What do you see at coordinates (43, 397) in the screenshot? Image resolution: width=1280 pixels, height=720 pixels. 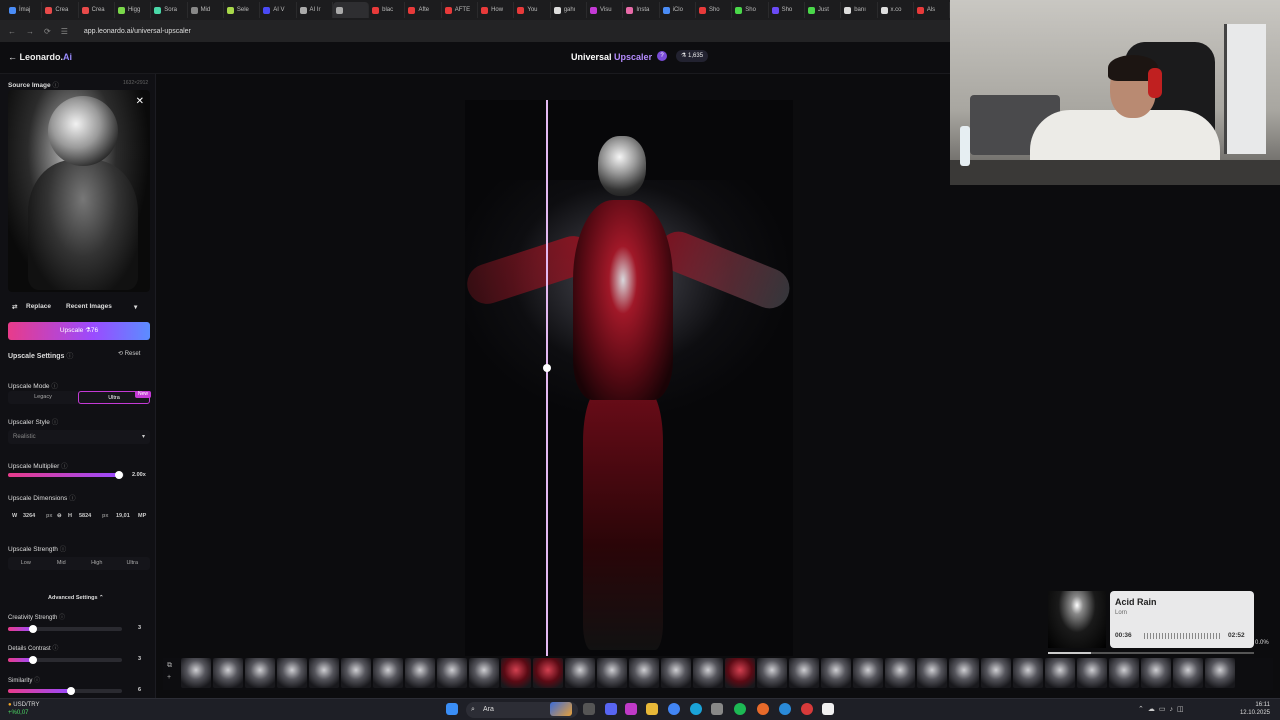 I see `mode-legacy: Legacy` at bounding box center [43, 397].